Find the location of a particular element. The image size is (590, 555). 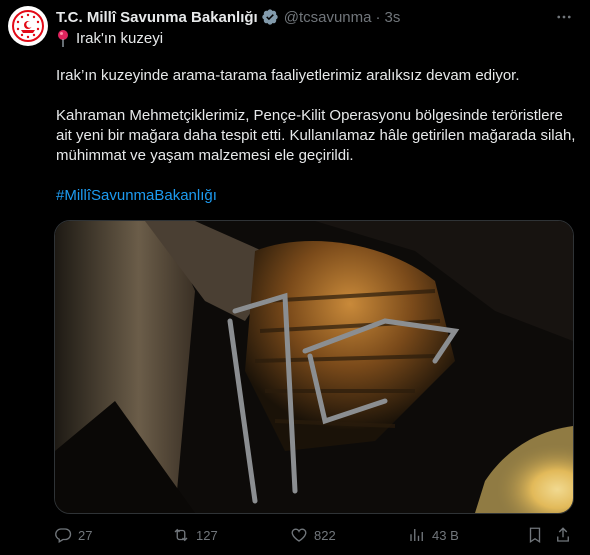

handle: @tcsavunma is located at coordinates (328, 17).